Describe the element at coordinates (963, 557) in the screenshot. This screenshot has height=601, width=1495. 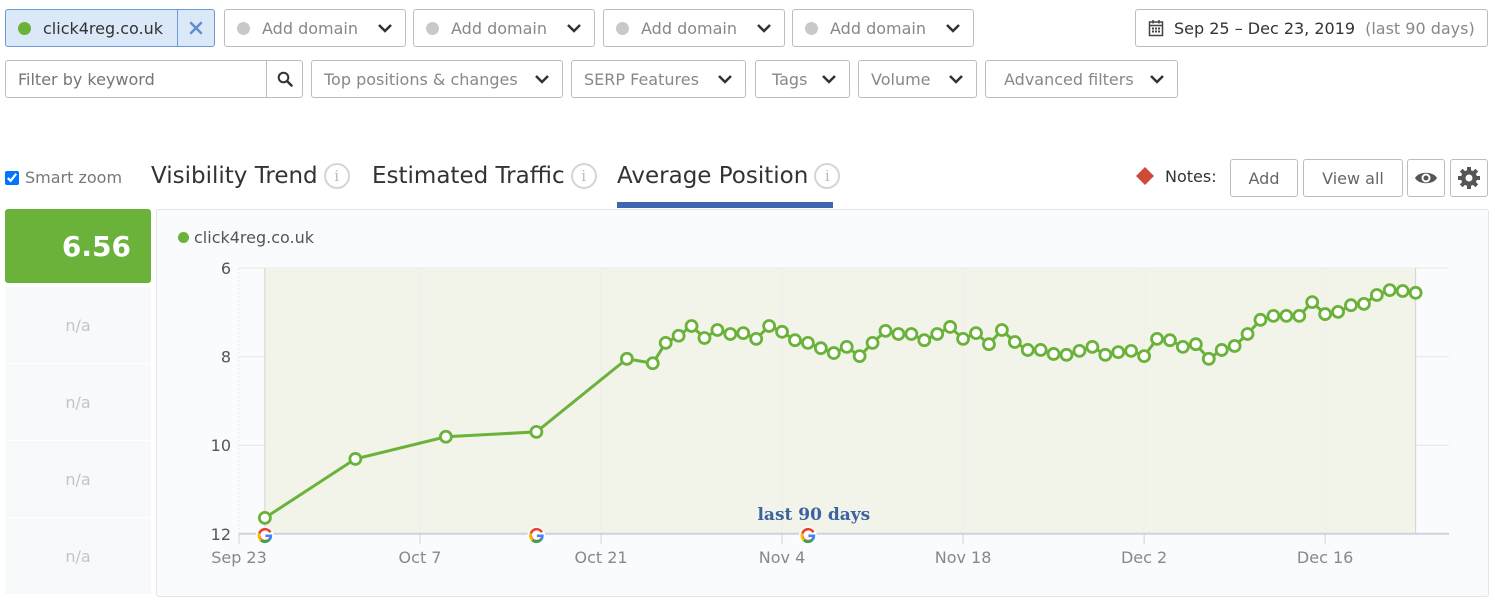
I see `x-tick-label: Nov 18` at that location.